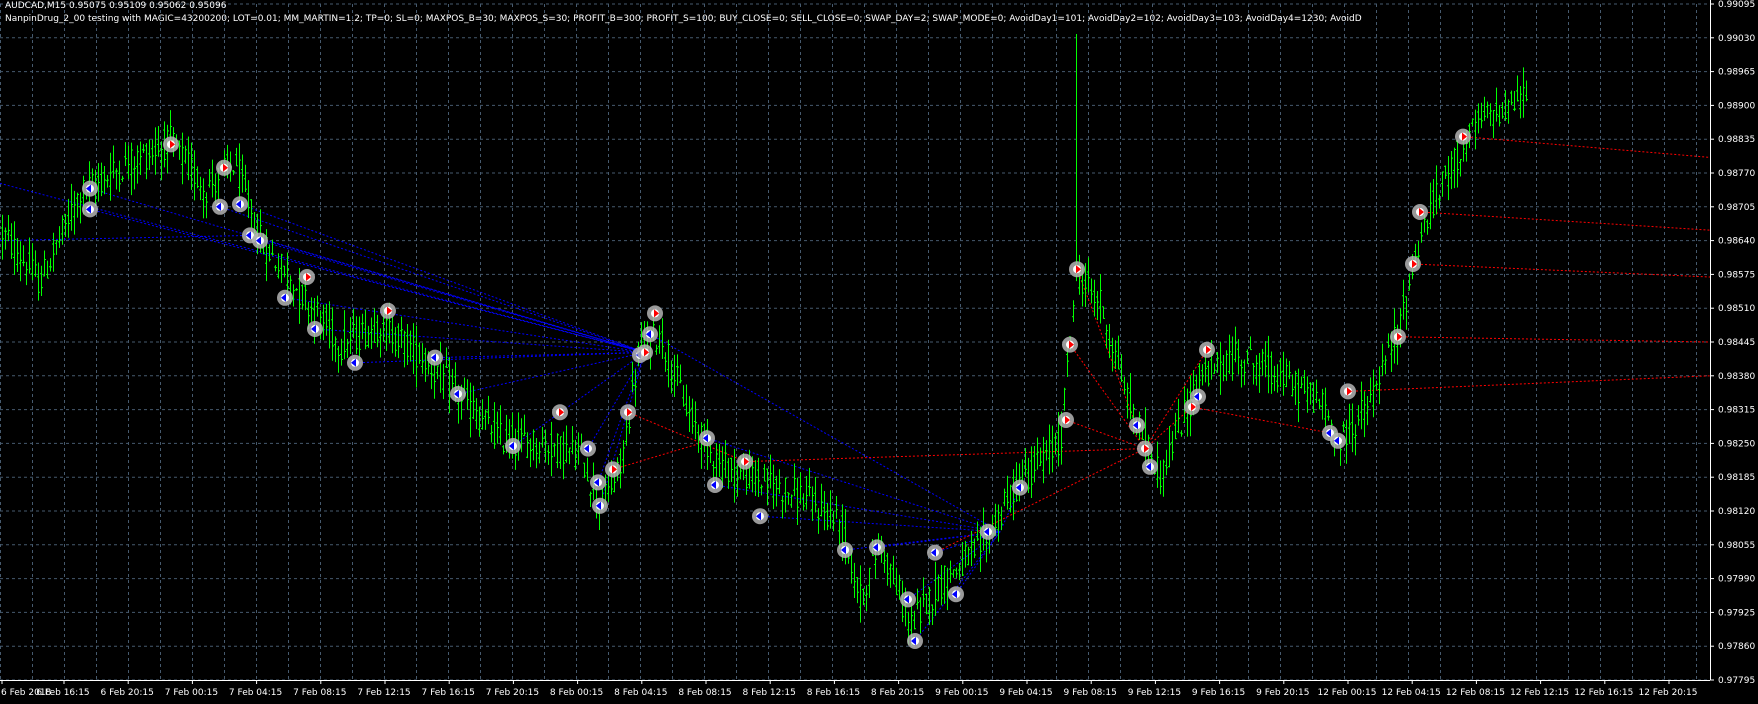 Image resolution: width=1758 pixels, height=704 pixels. Describe the element at coordinates (1736, 39) in the screenshot. I see `price-tick-label: 0.99030` at that location.